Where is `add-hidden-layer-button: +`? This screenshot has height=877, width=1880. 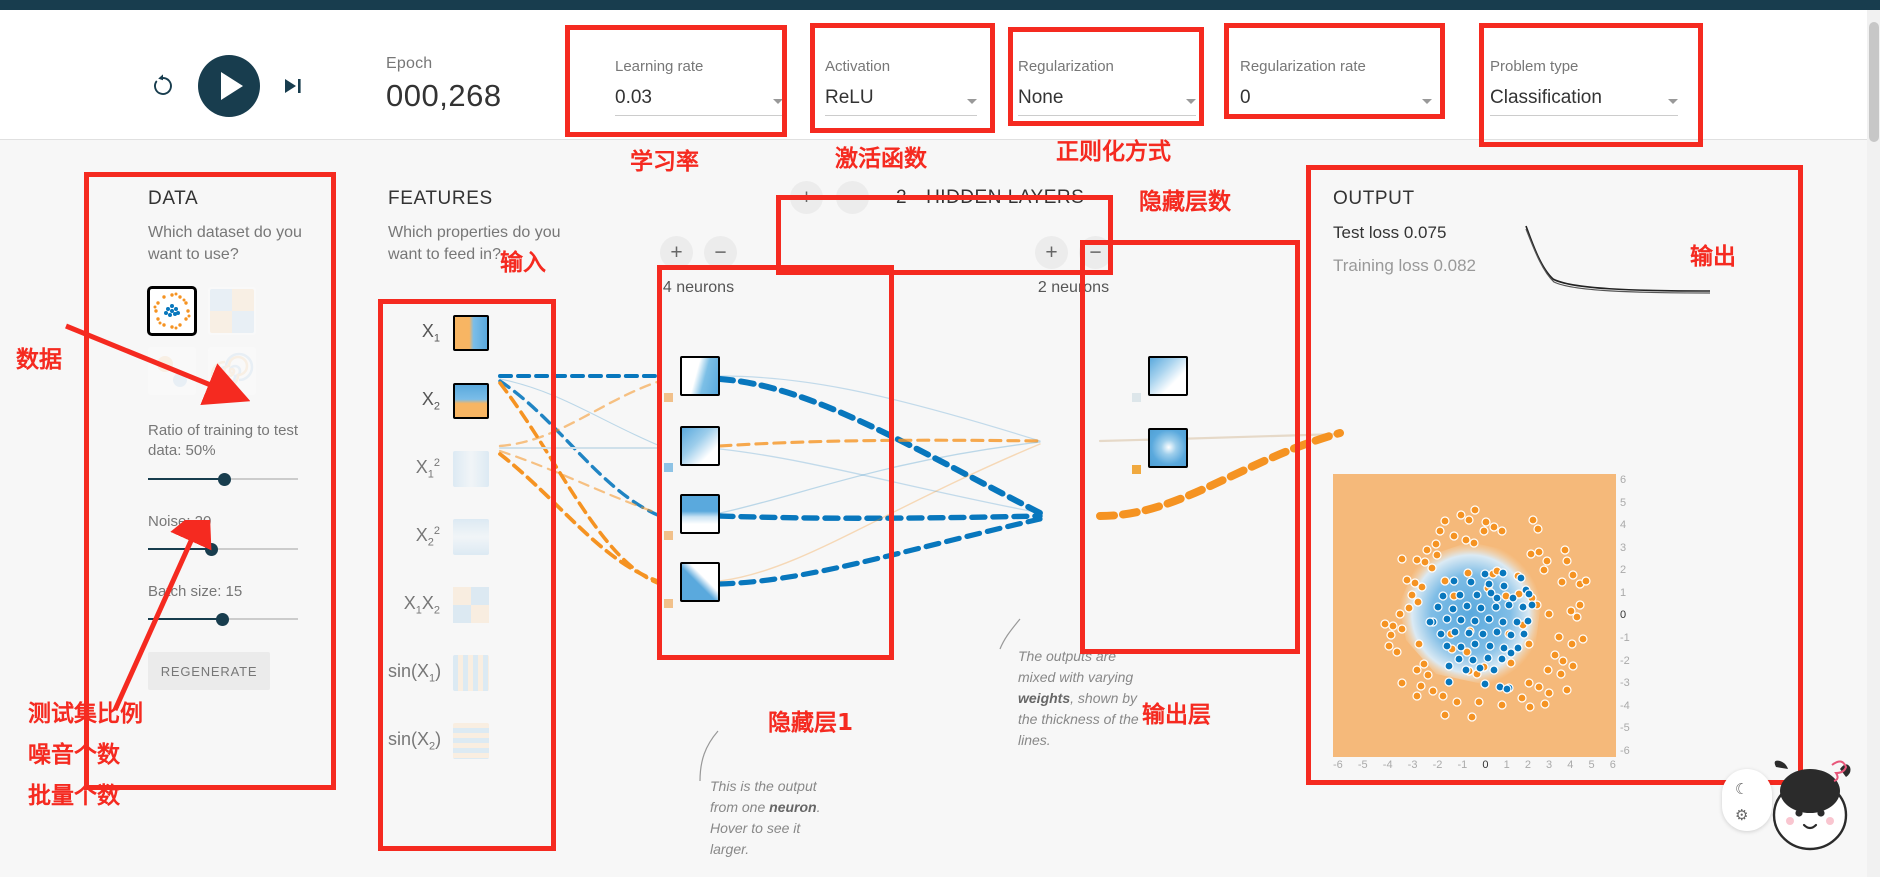 add-hidden-layer-button: + is located at coordinates (806, 197).